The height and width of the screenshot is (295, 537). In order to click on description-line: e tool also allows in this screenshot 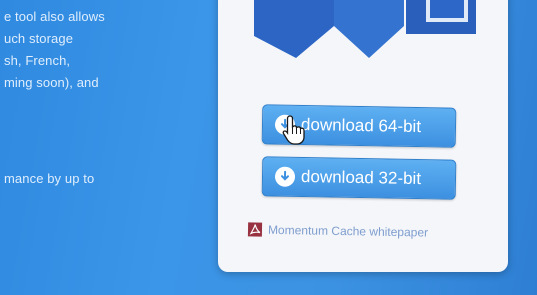, I will do `click(54, 16)`.